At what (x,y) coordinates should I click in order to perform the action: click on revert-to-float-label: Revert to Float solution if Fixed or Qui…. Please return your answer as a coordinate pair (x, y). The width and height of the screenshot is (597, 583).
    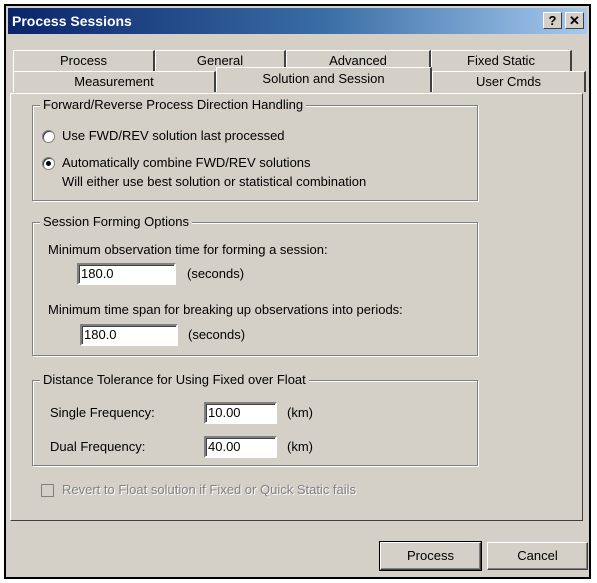
    Looking at the image, I should click on (209, 489).